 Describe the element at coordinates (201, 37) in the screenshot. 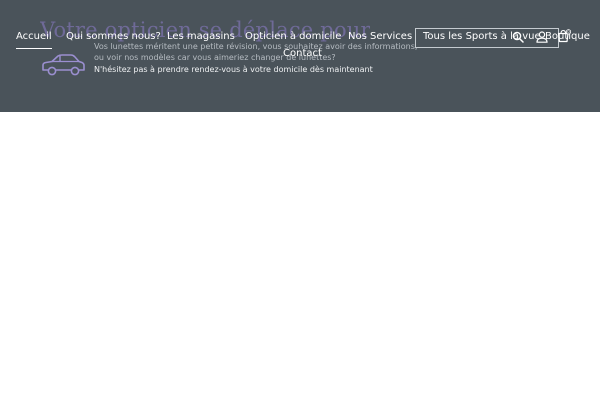

I see `nav-item-les-magasins: Les magasins` at that location.